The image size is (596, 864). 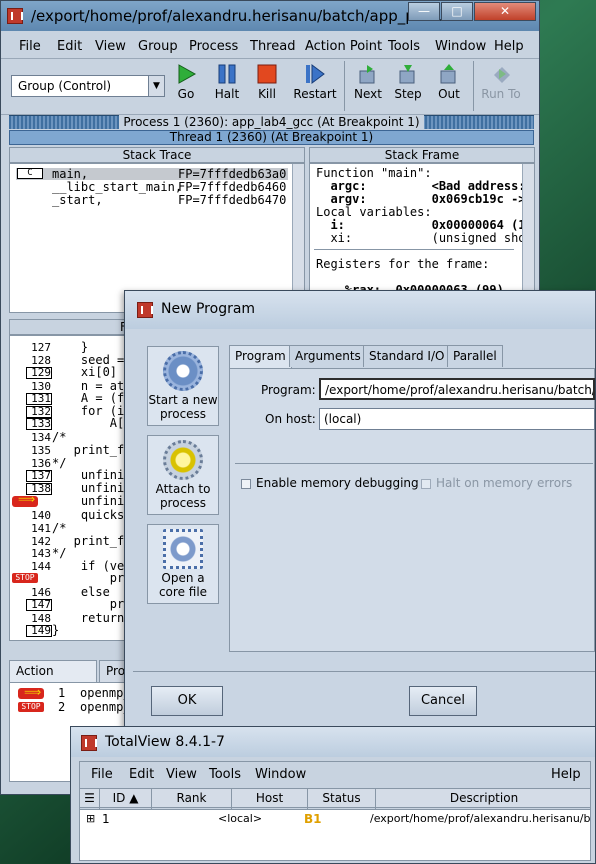 What do you see at coordinates (368, 94) in the screenshot?
I see `next-label: Next` at bounding box center [368, 94].